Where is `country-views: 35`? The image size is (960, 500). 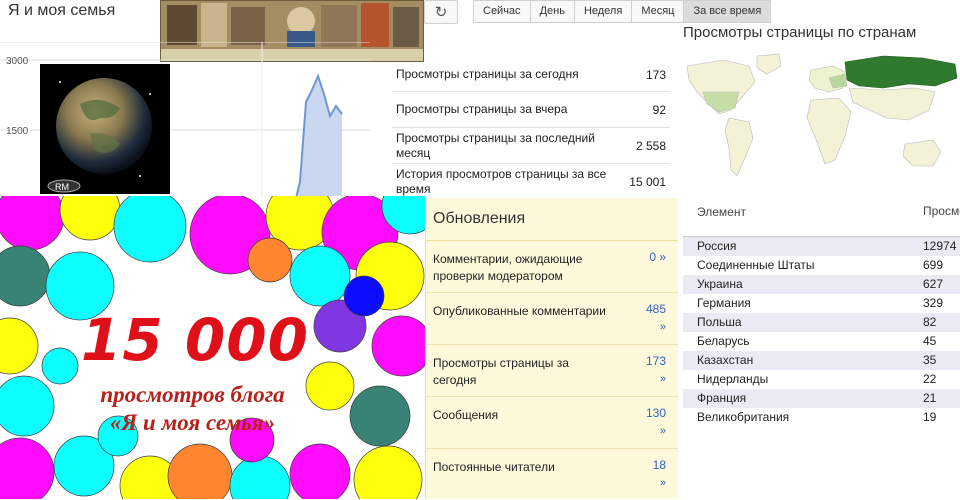 country-views: 35 is located at coordinates (930, 360).